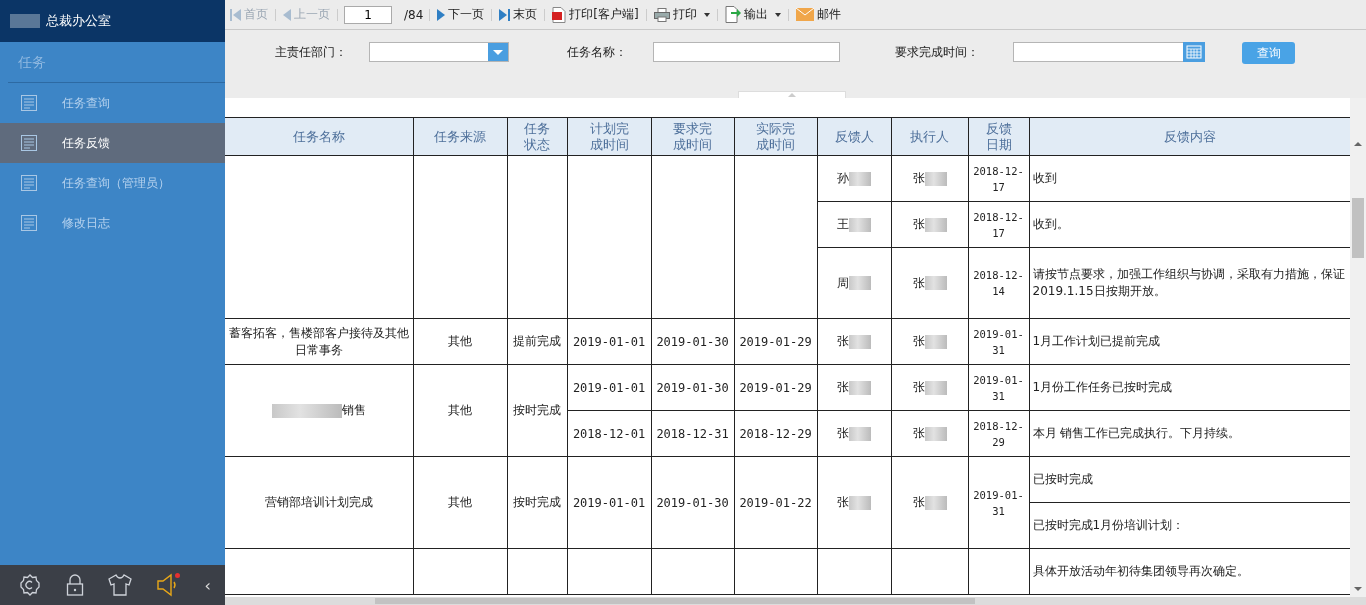 Image resolution: width=1366 pixels, height=605 pixels. What do you see at coordinates (1358, 347) in the screenshot?
I see `vertical-scrollbar` at bounding box center [1358, 347].